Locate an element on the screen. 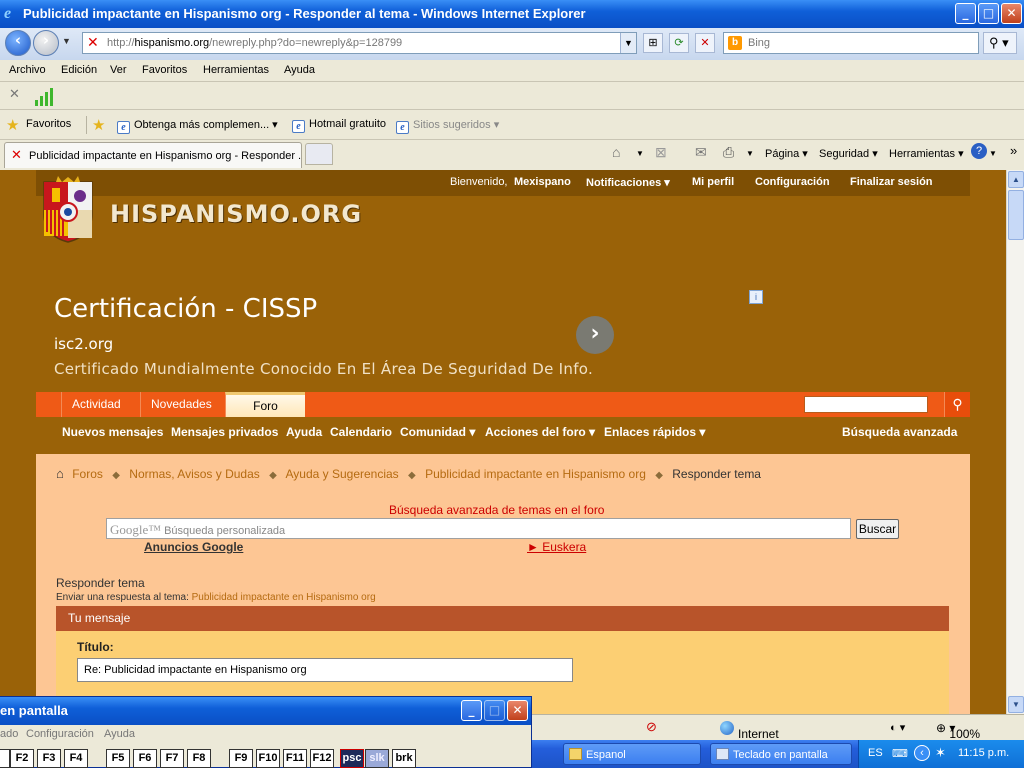 Image resolution: width=1024 pixels, height=768 pixels. osk-menu-teclado: ado is located at coordinates (9, 734).